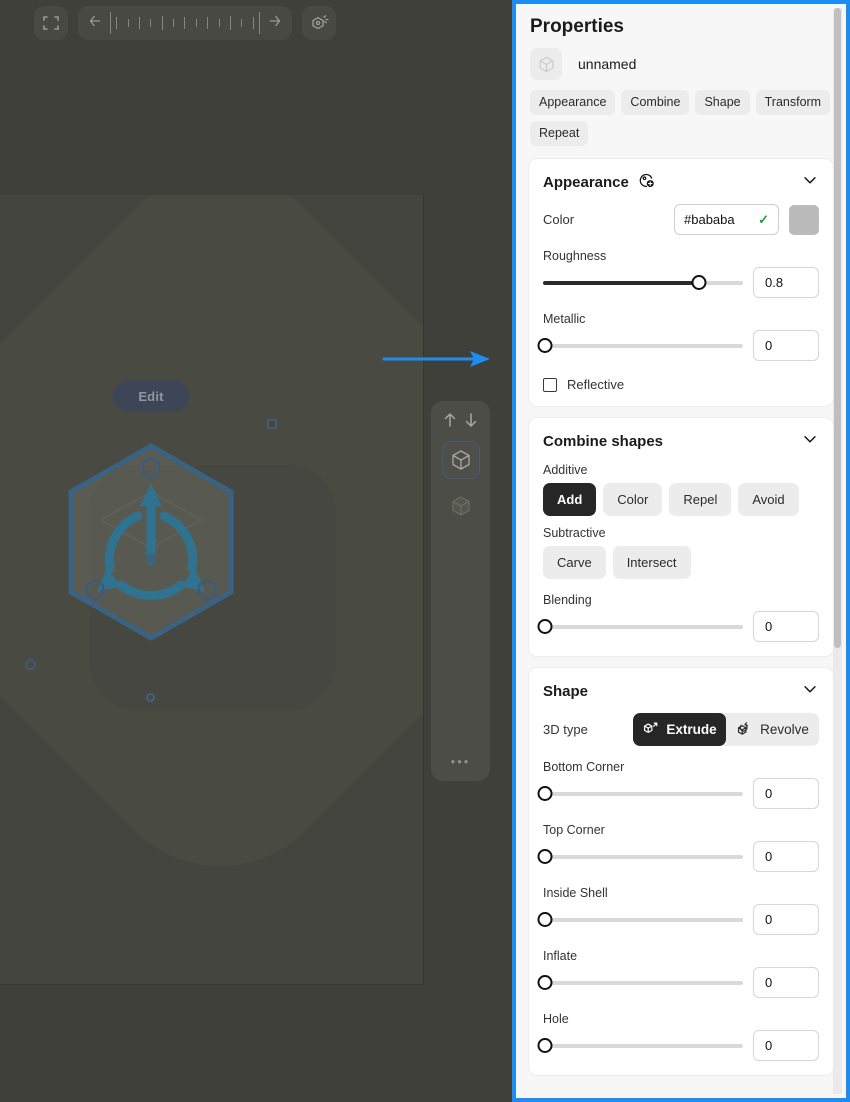  I want to click on reflective-checkbox, so click(550, 384).